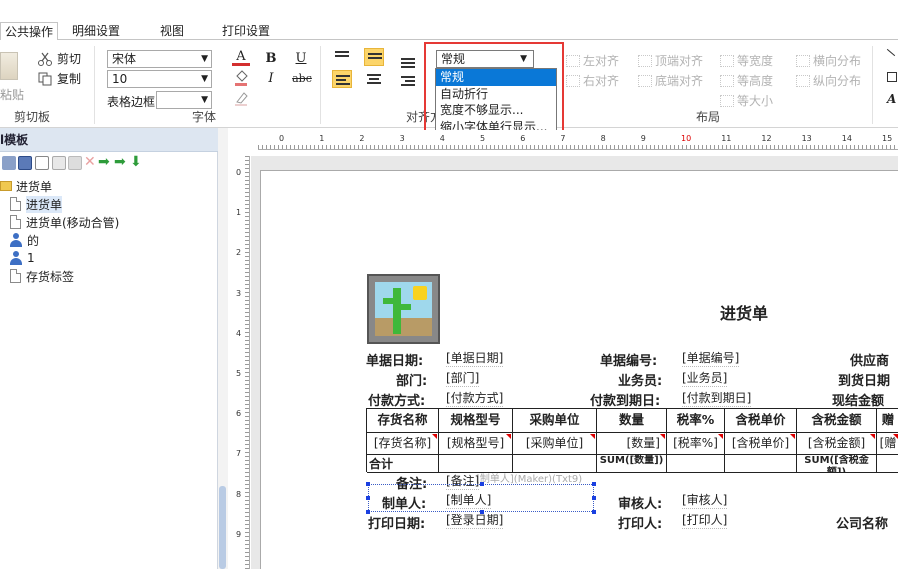 This screenshot has width=898, height=569. Describe the element at coordinates (475, 398) in the screenshot. I see `field-payment-method: [付款方式]` at that location.